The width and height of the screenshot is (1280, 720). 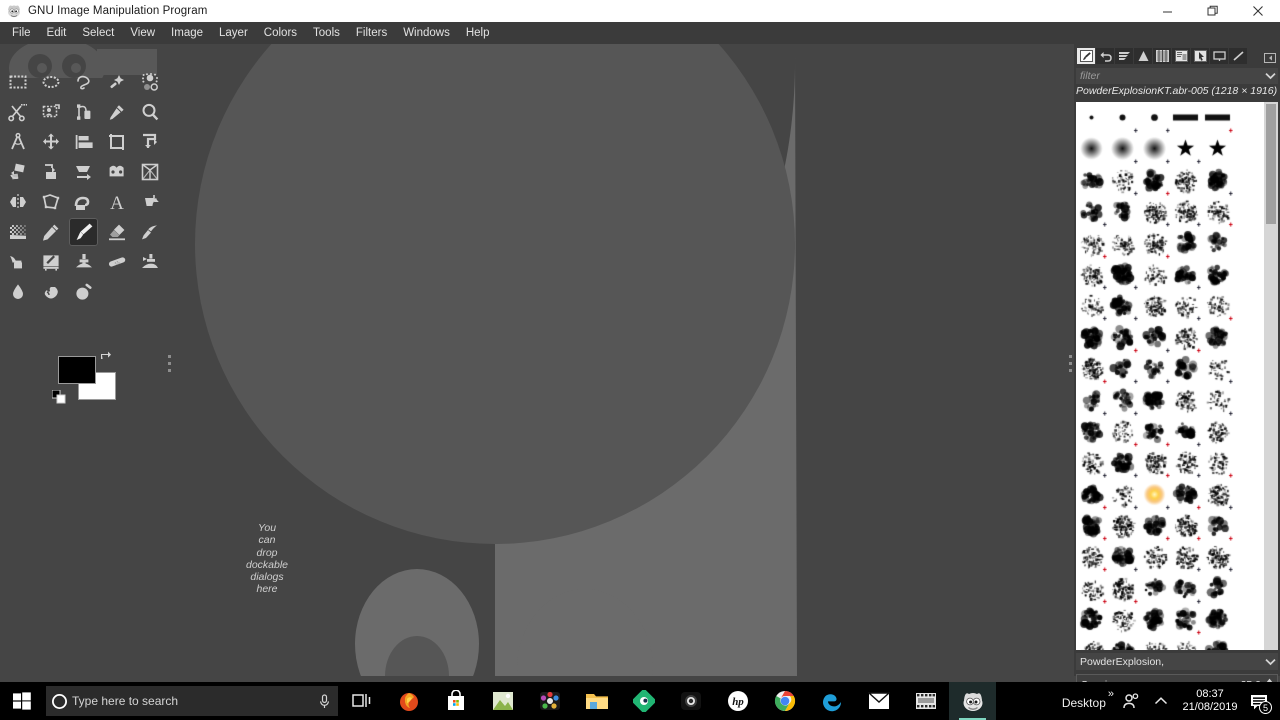 What do you see at coordinates (878, 701) in the screenshot?
I see `taskbar-app-mail` at bounding box center [878, 701].